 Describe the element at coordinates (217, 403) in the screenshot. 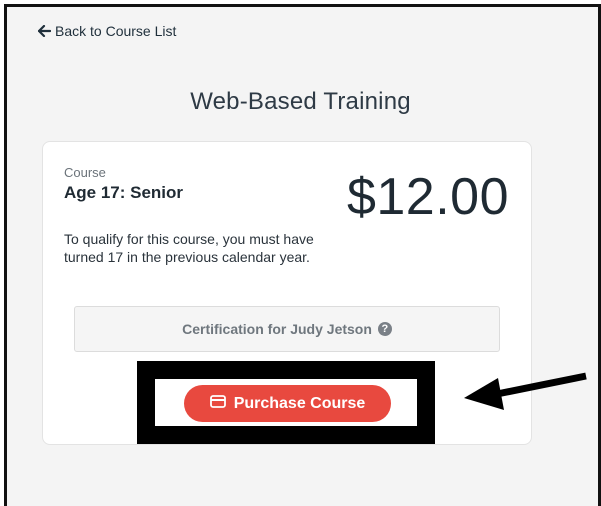

I see `credit-card-icon` at that location.